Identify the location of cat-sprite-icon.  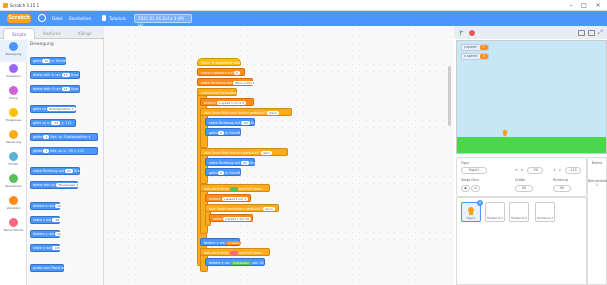
(505, 133).